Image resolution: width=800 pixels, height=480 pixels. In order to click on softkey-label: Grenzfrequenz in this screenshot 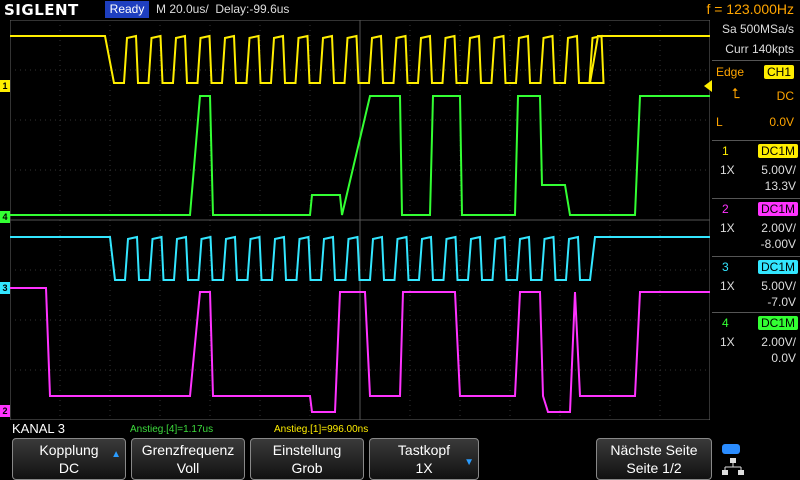, I will do `click(188, 450)`.